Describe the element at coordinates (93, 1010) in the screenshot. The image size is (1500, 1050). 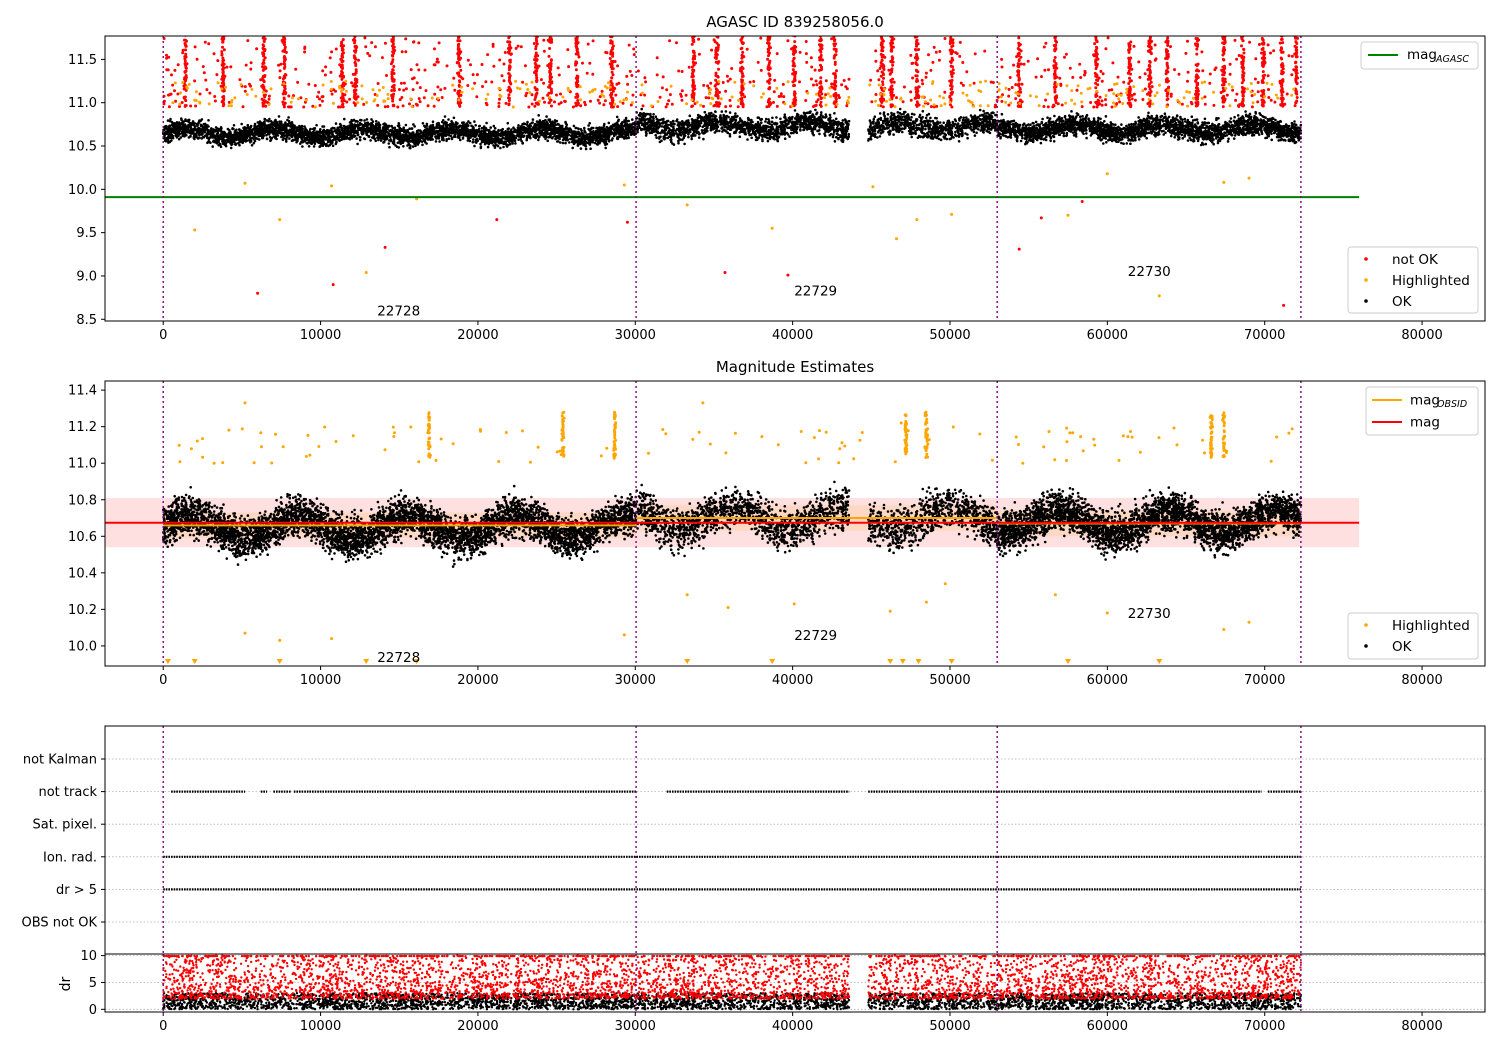
I see `y-tick-label: 0` at that location.